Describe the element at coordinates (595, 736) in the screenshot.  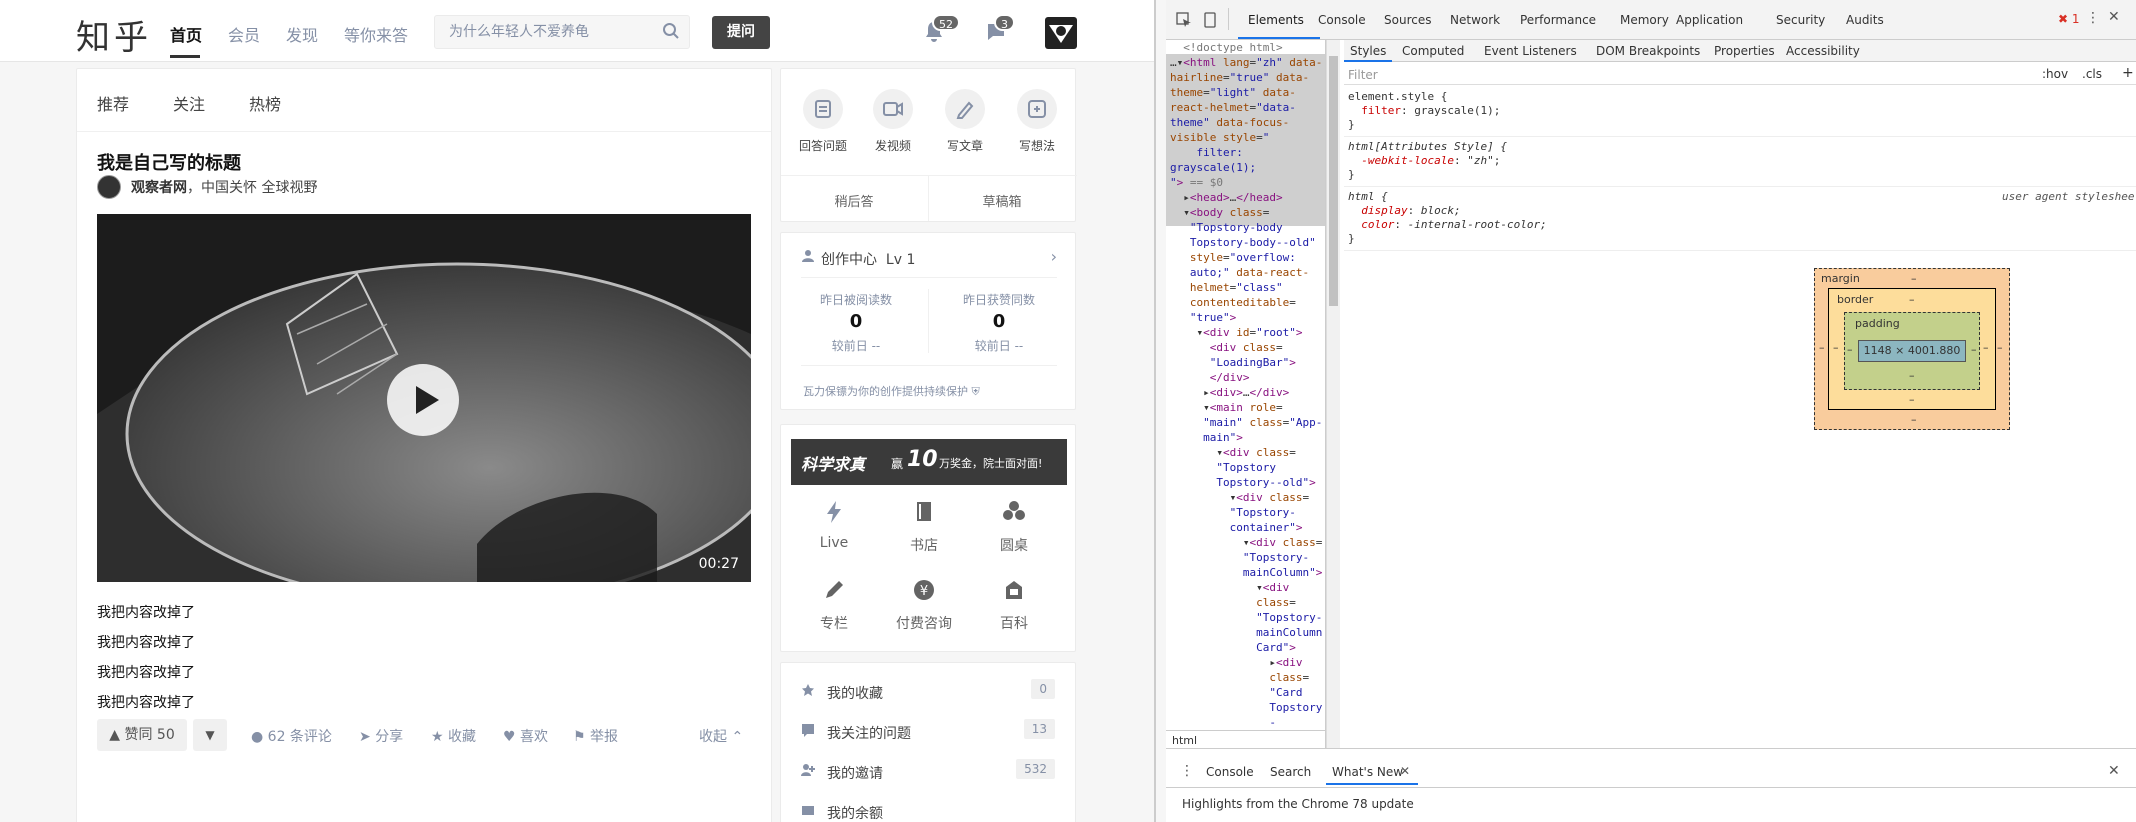
I see `report-button: ⚑ 举报` at that location.